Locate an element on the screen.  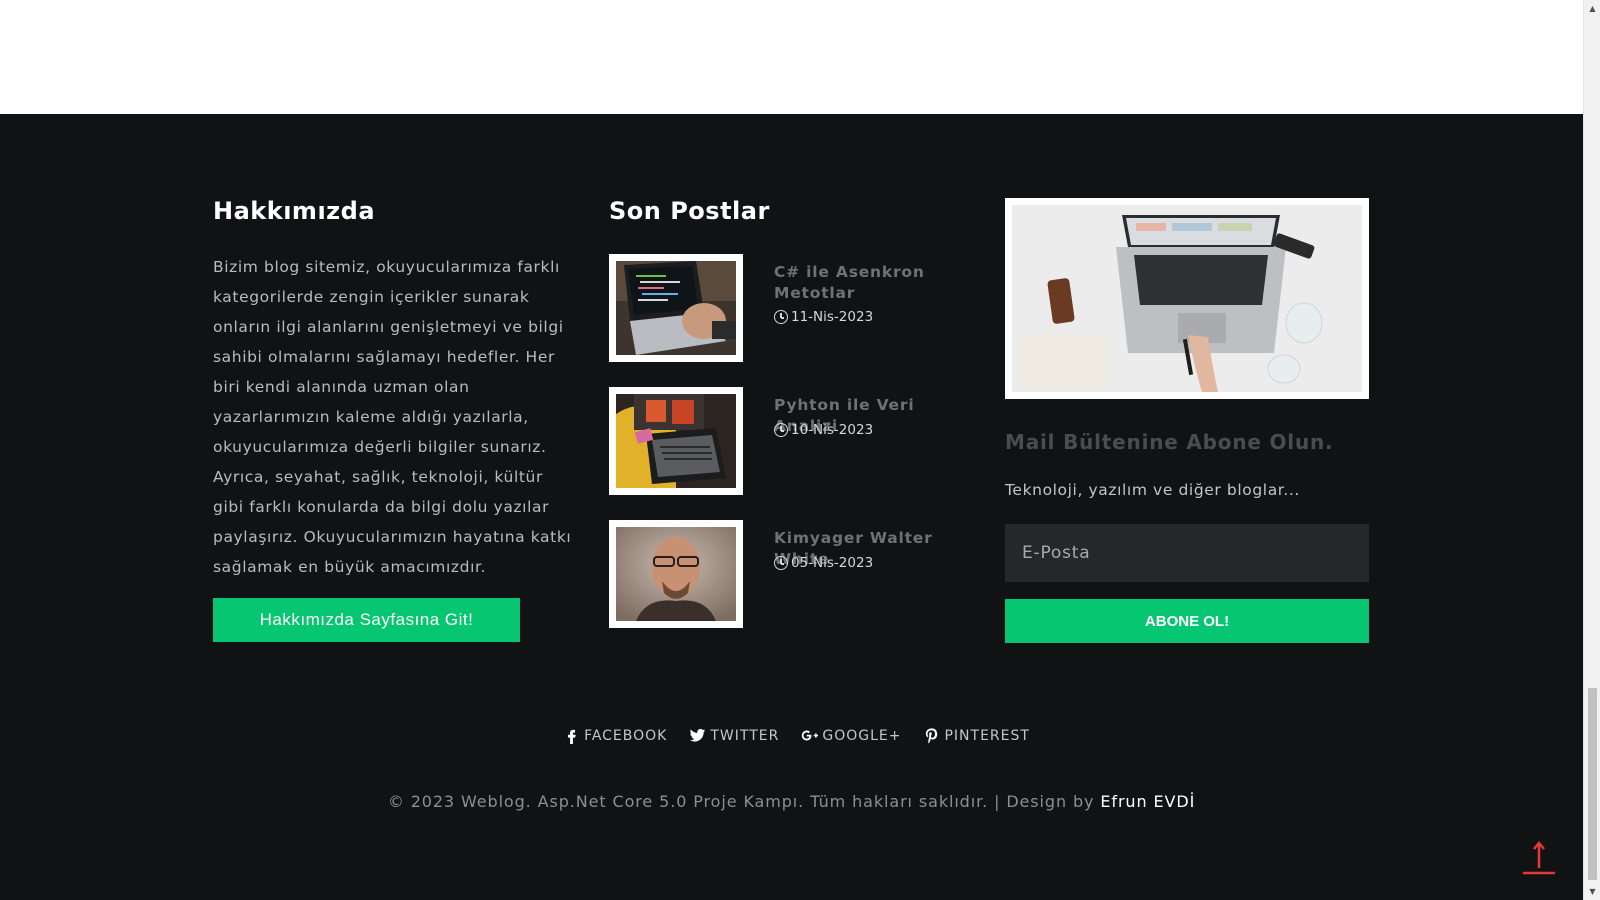
about-page-button: Hakkımızda Sayfasına Git! is located at coordinates (366, 620).